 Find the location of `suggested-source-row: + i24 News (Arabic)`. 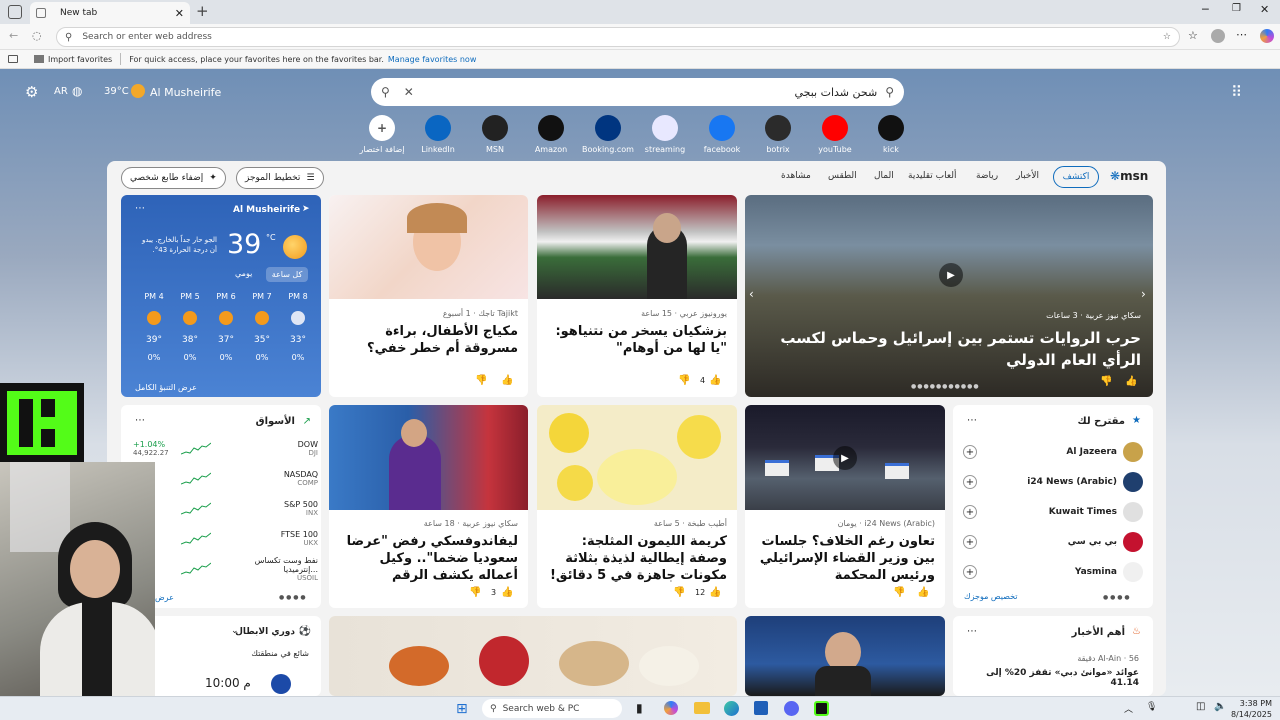

suggested-source-row: + i24 News (Arabic) is located at coordinates (1053, 482).